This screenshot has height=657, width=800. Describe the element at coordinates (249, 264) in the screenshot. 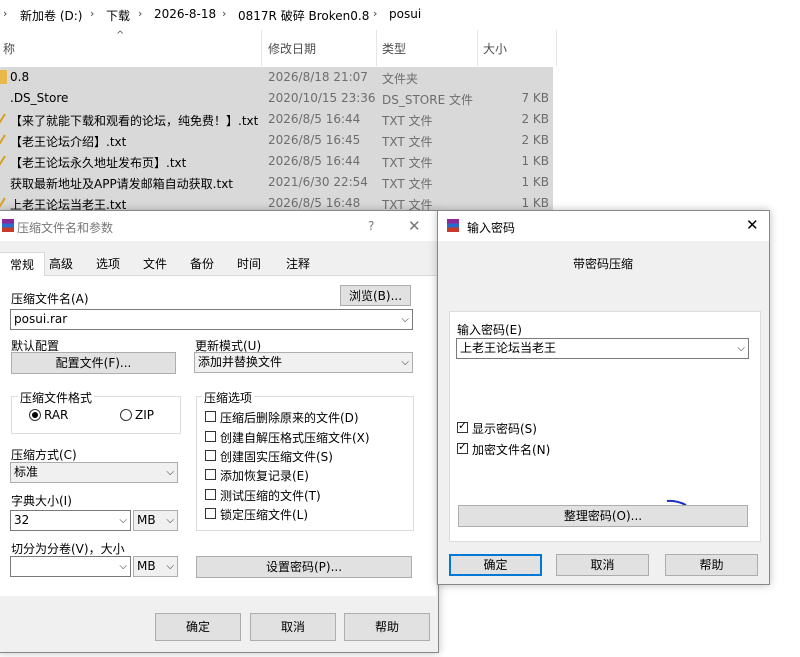

I see `tab-time: 时间` at that location.